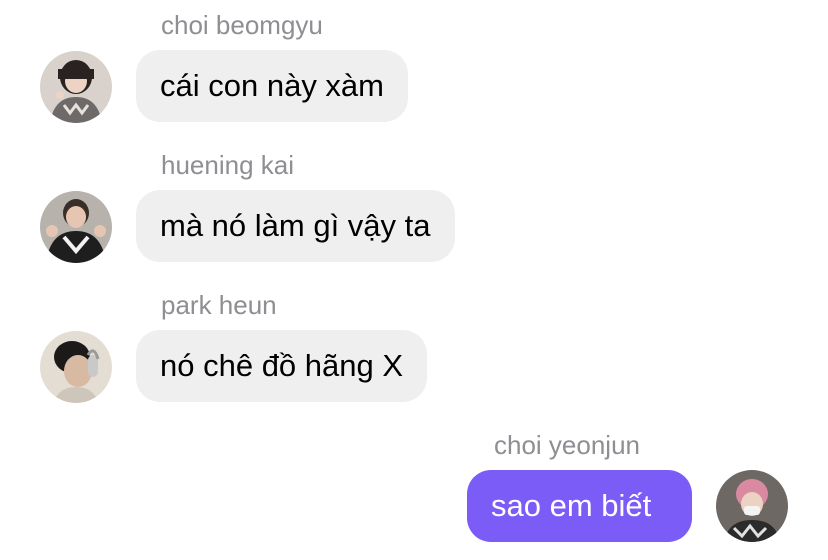  Describe the element at coordinates (272, 86) in the screenshot. I see `message-bubble: cái con này xàm` at that location.